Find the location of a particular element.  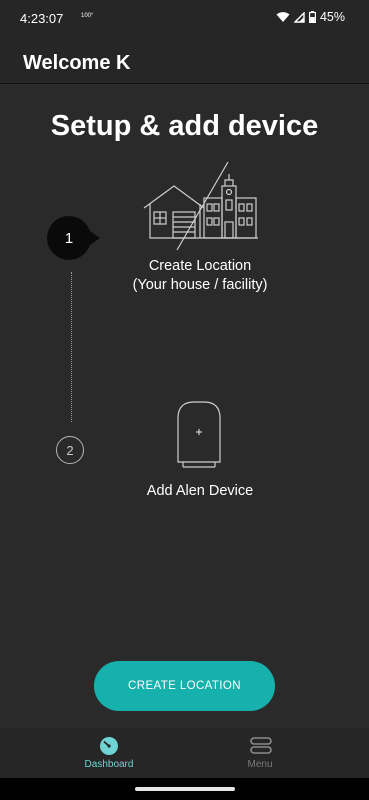

create-location-label: Create Location (Your house / facility) is located at coordinates (200, 276).